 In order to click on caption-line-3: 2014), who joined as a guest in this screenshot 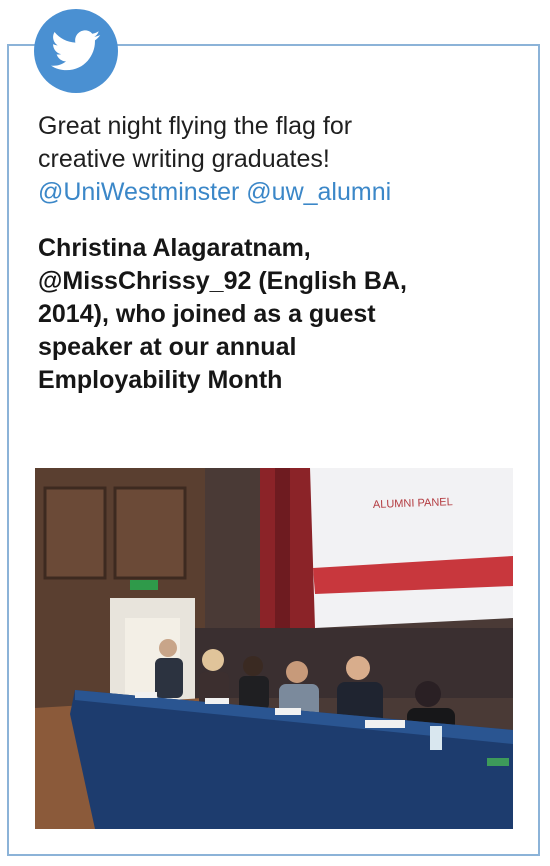, I will do `click(207, 314)`.